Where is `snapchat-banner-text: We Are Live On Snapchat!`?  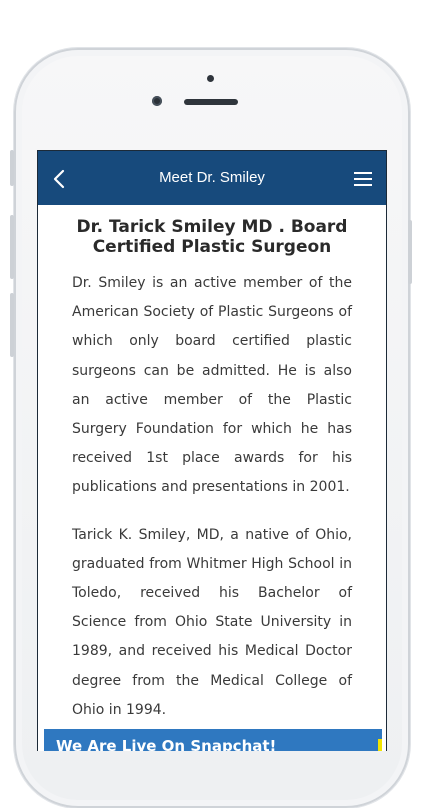 snapchat-banner-text: We Are Live On Snapchat! is located at coordinates (166, 744).